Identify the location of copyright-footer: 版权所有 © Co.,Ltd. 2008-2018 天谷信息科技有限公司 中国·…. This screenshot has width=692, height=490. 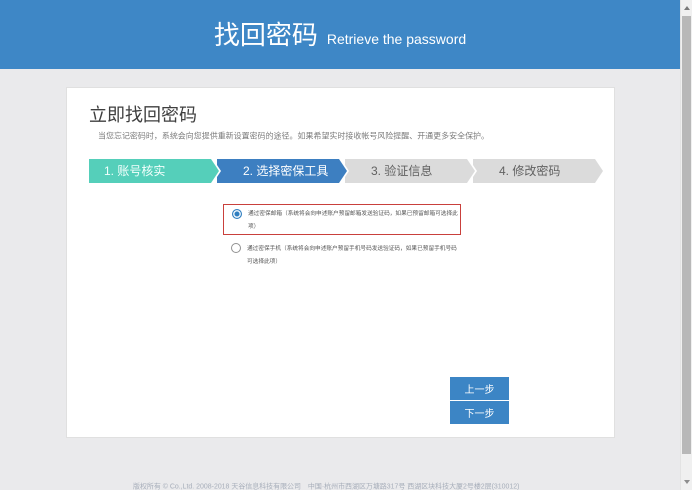
(326, 486).